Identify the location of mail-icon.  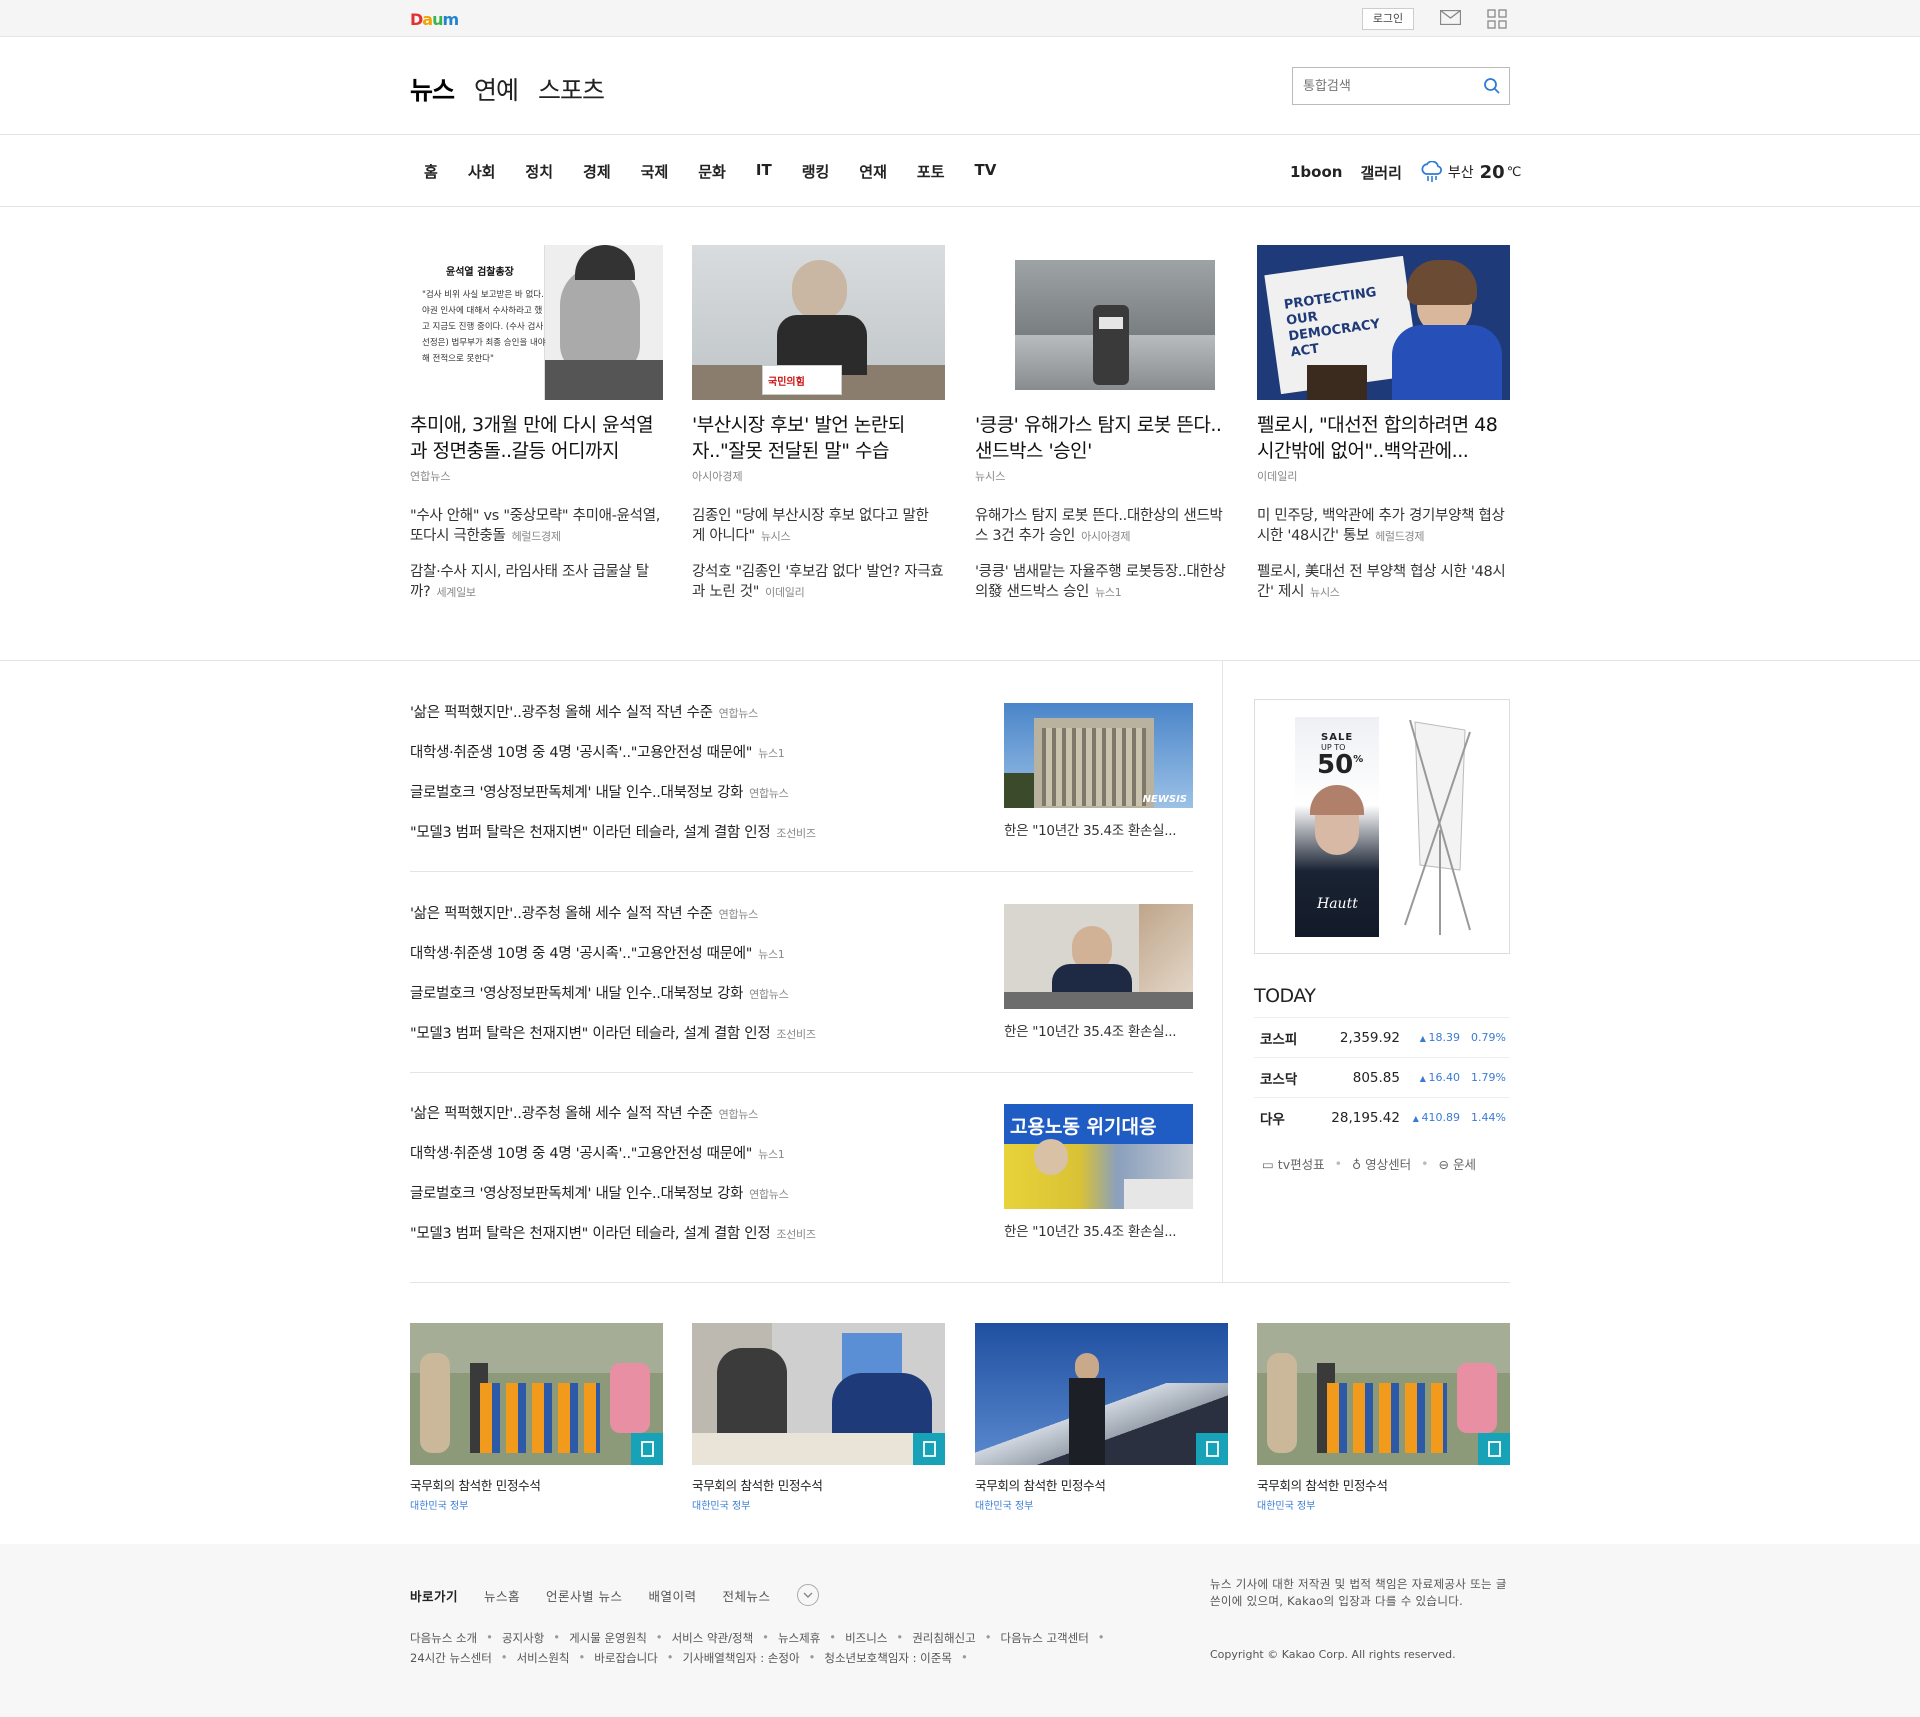
(1450, 17).